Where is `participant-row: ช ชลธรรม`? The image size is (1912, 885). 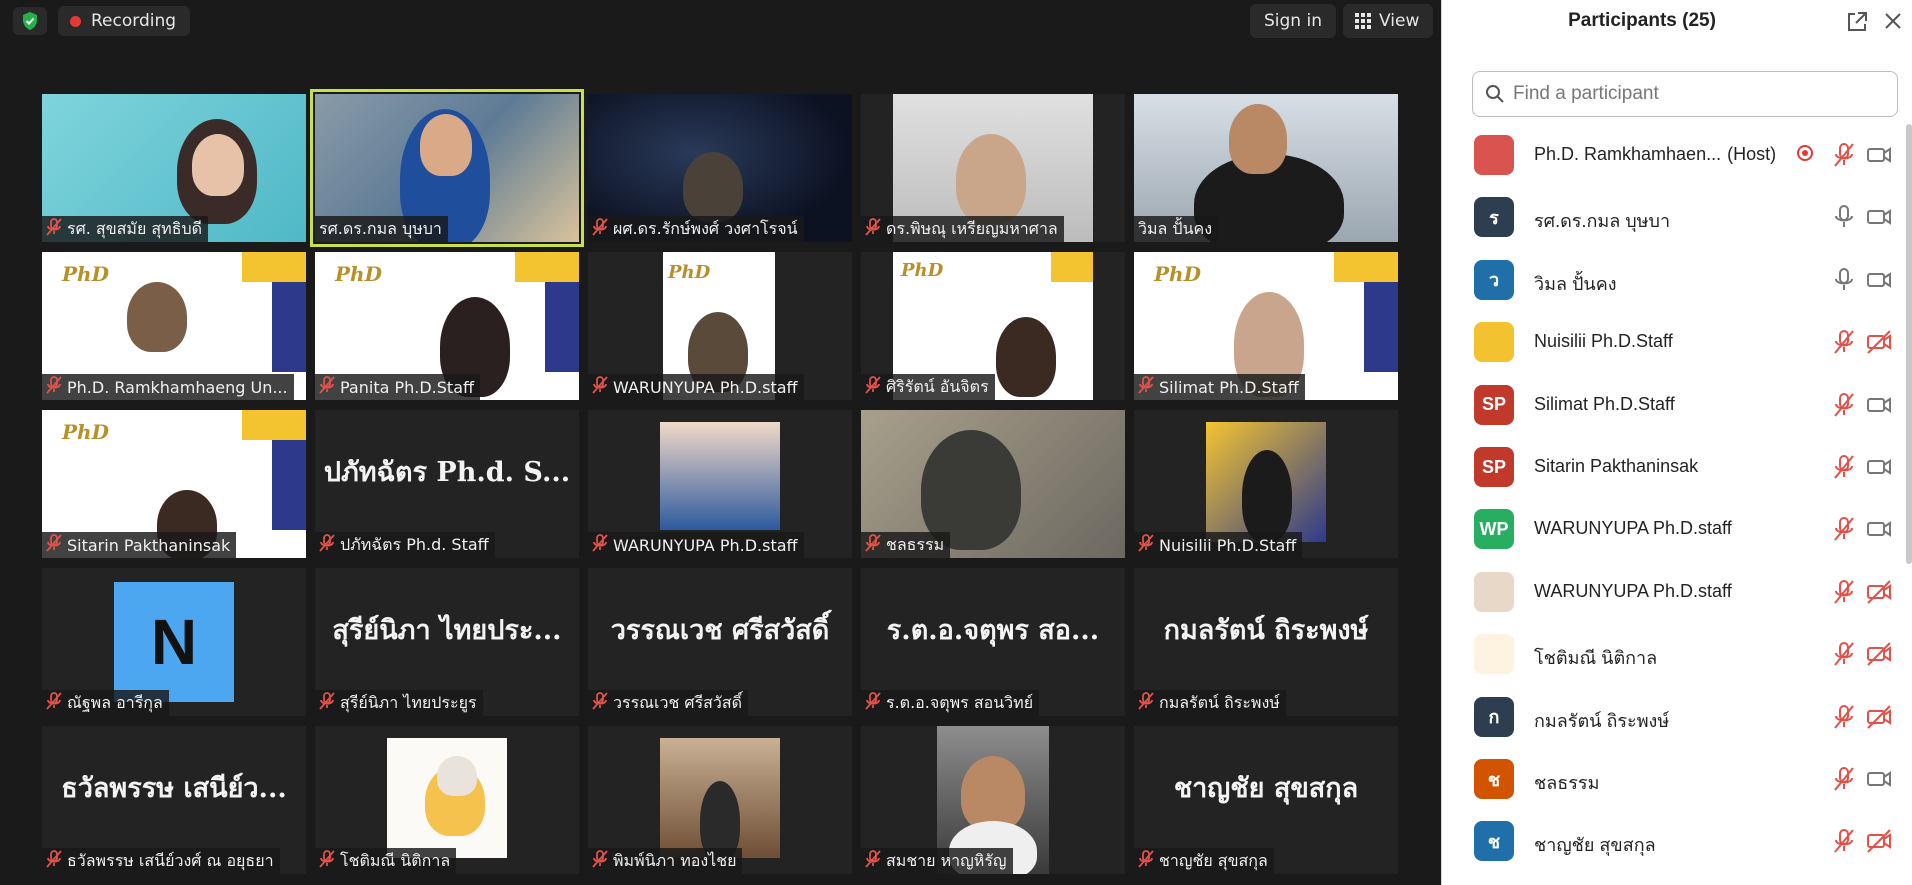 participant-row: ช ชลธรรม is located at coordinates (1673, 779).